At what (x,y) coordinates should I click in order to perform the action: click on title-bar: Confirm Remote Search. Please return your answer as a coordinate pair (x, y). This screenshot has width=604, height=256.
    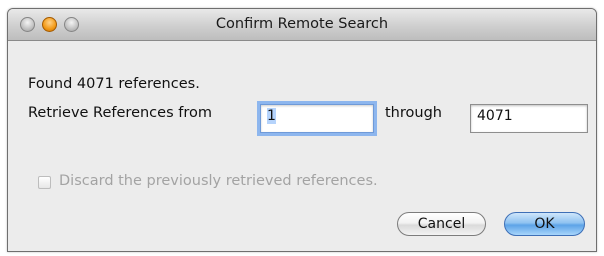
    Looking at the image, I should click on (302, 25).